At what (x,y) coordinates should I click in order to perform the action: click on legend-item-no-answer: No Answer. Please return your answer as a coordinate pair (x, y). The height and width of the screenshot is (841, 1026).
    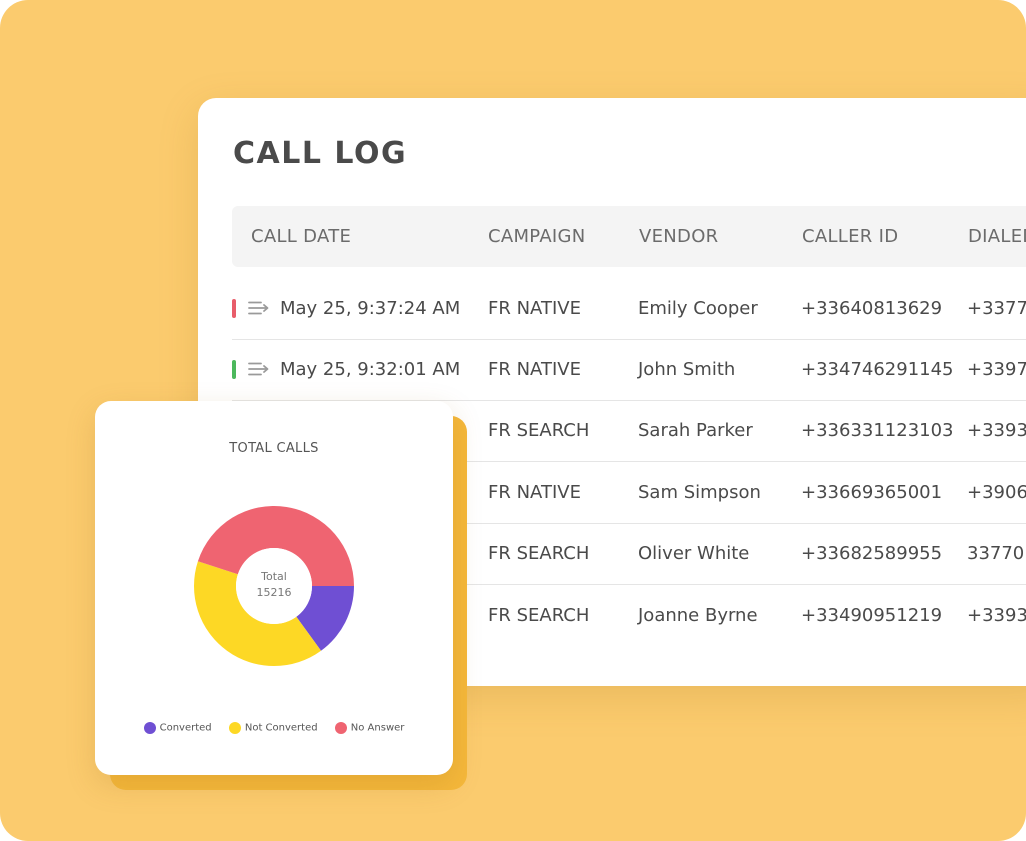
    Looking at the image, I should click on (369, 728).